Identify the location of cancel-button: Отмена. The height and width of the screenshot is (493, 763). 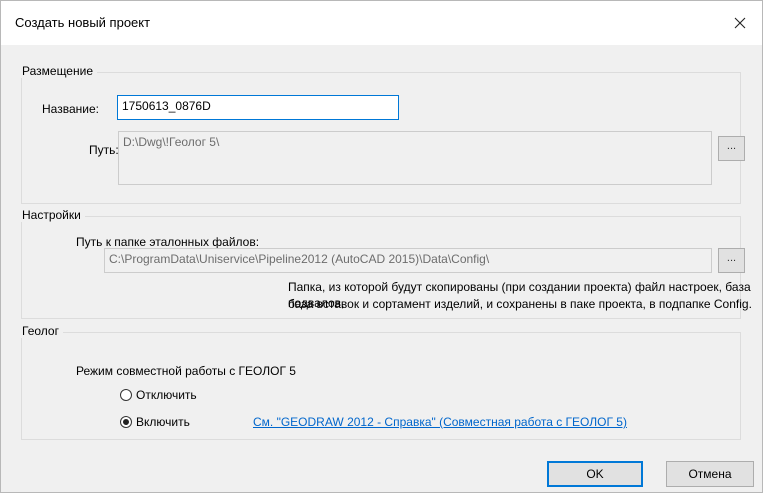
(710, 474).